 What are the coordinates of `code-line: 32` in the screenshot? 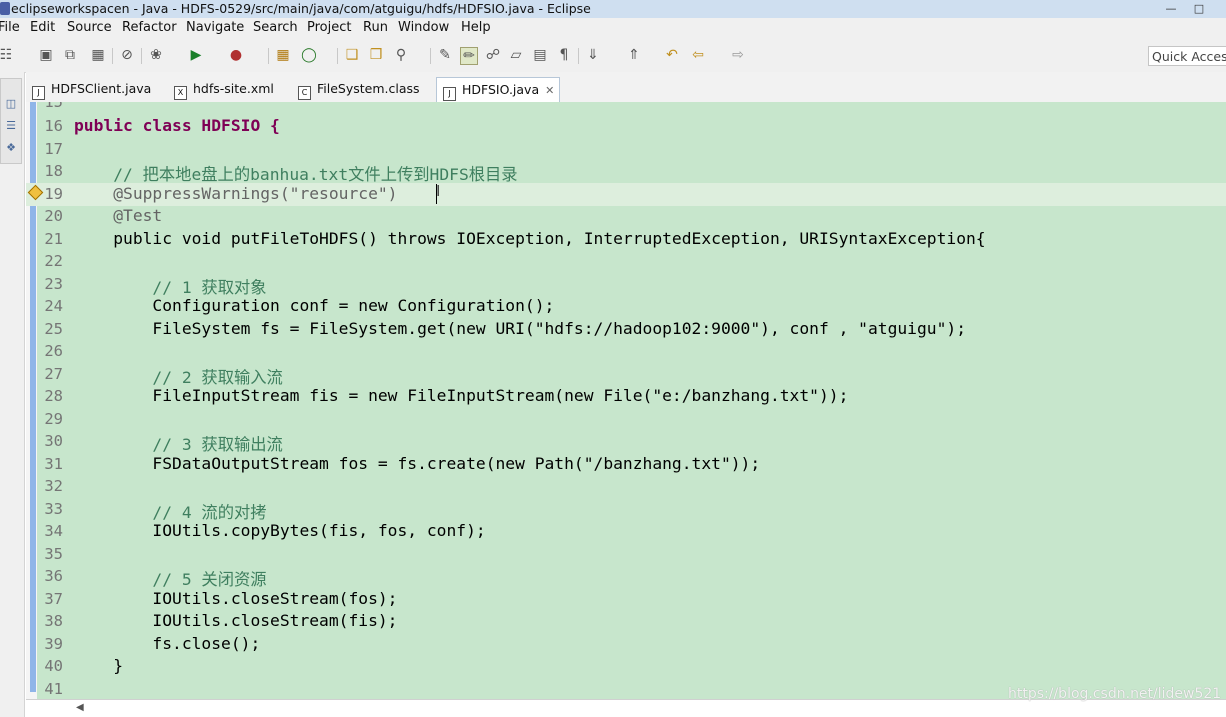 It's located at (626, 486).